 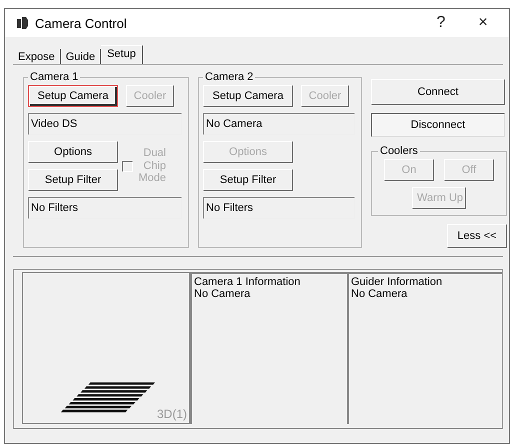 What do you see at coordinates (54, 77) in the screenshot?
I see `group-title: Camera 1` at bounding box center [54, 77].